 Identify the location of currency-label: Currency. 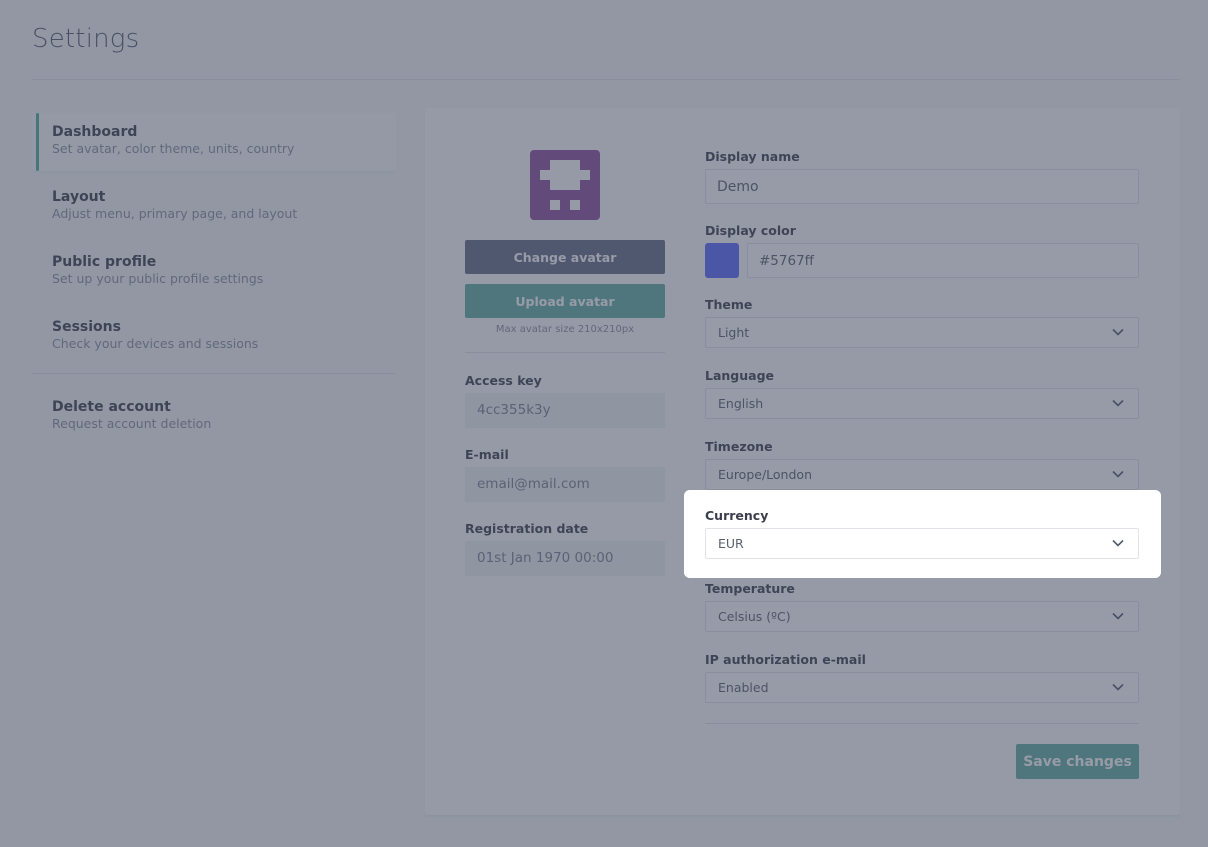
(737, 515).